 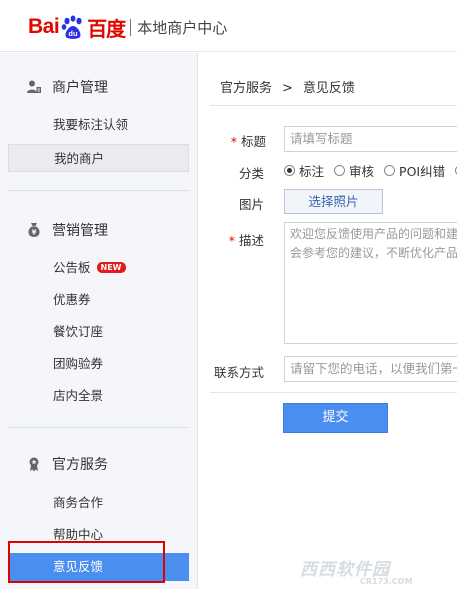 What do you see at coordinates (34, 464) in the screenshot?
I see `ribbon-icon` at bounding box center [34, 464].